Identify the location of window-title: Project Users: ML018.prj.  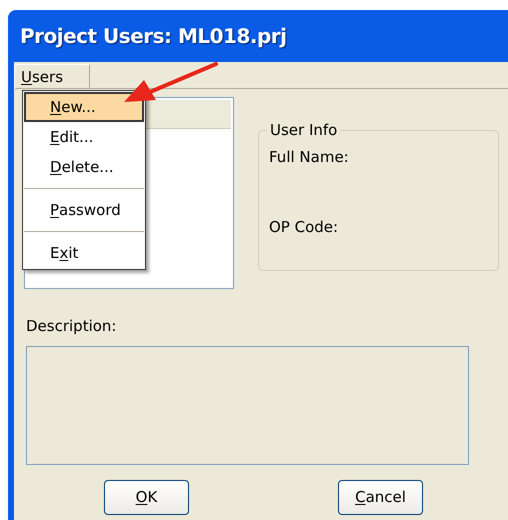
(153, 36).